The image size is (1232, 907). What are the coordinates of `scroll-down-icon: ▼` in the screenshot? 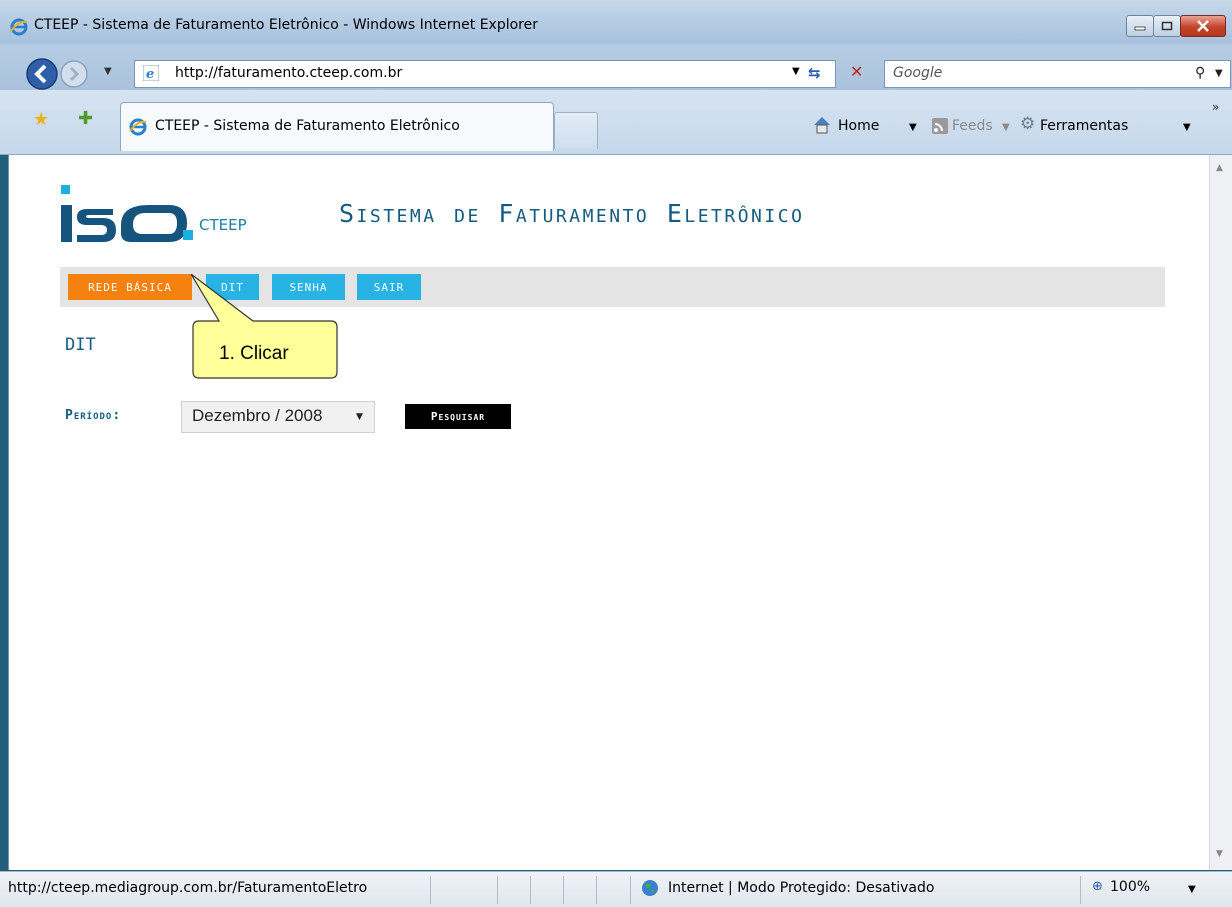 It's located at (1219, 854).